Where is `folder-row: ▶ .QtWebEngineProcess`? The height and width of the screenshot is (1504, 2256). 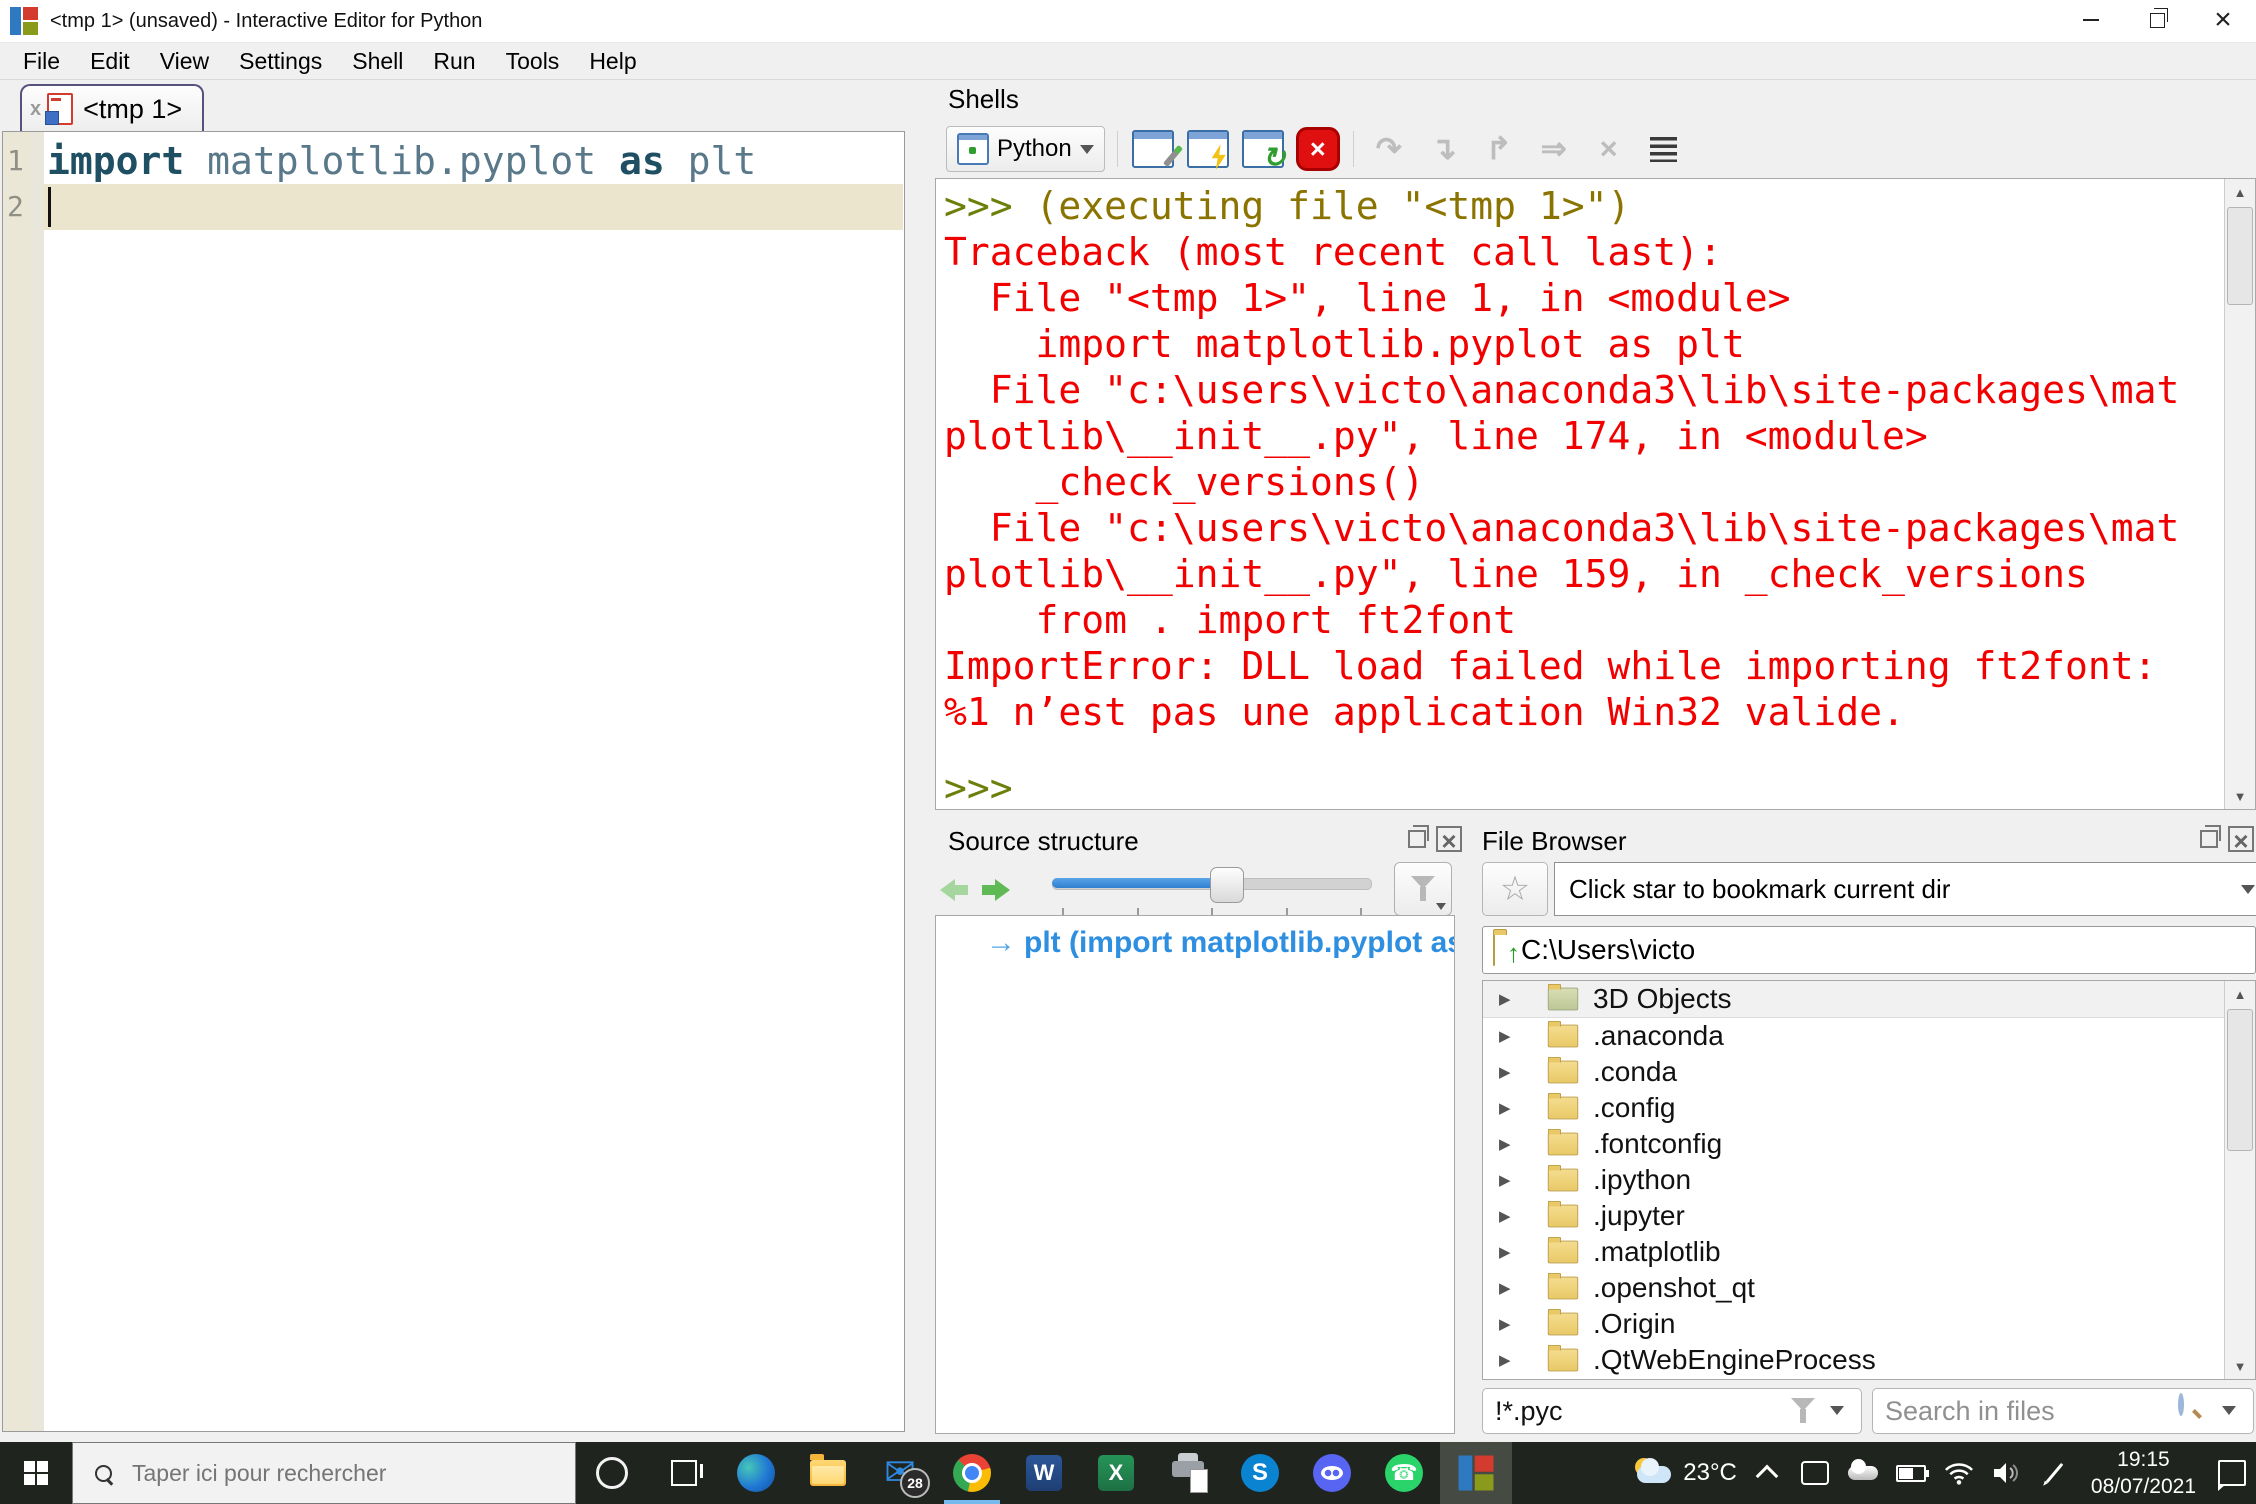 folder-row: ▶ .QtWebEngineProcess is located at coordinates (1854, 1360).